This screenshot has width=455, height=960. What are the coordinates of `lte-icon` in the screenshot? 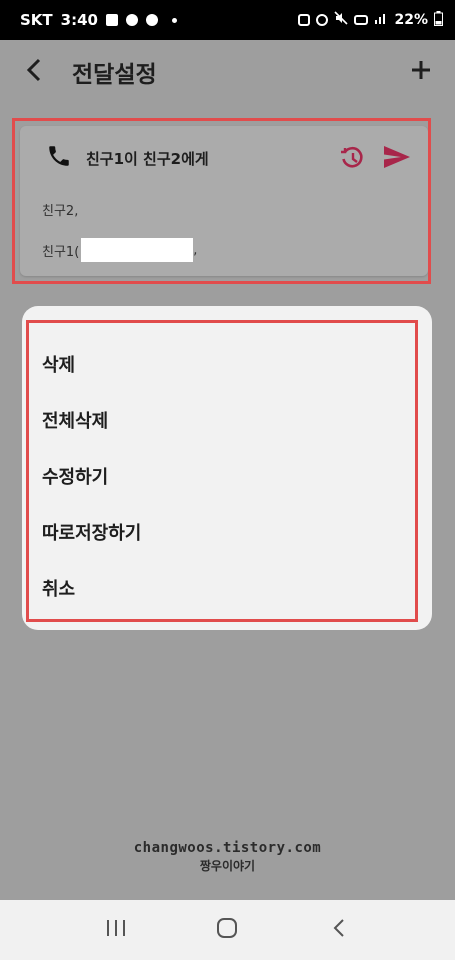 It's located at (361, 20).